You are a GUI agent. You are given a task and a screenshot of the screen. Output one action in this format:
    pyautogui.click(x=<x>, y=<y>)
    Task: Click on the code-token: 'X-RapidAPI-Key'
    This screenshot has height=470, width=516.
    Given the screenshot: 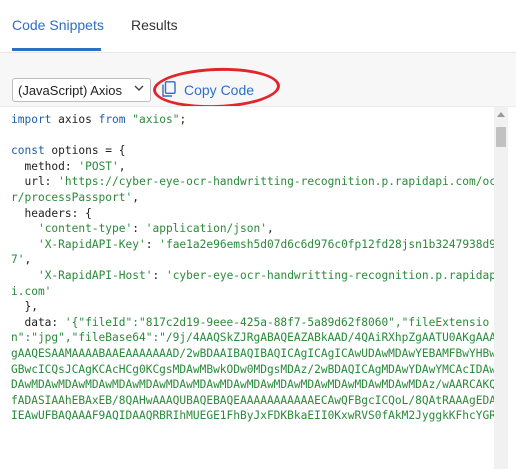 What is the action you would take?
    pyautogui.click(x=91, y=244)
    